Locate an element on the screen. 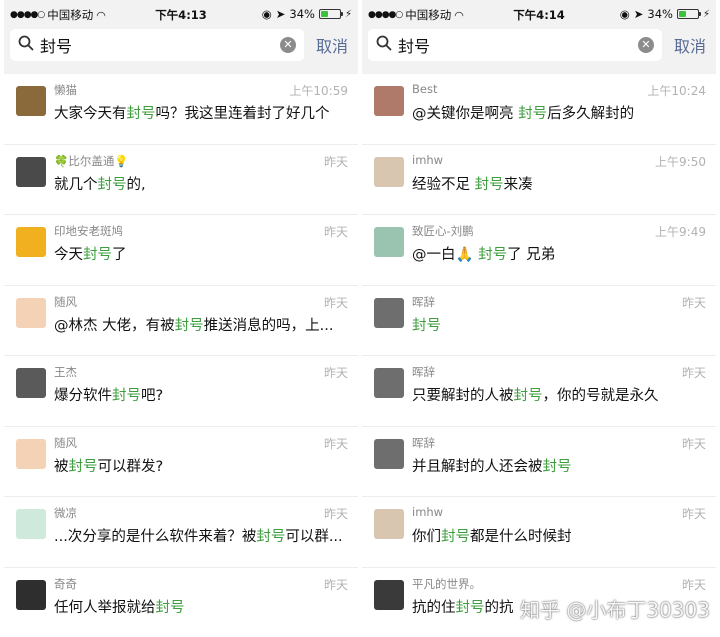  message-preview: 经验不足 封号来凑 is located at coordinates (559, 183).